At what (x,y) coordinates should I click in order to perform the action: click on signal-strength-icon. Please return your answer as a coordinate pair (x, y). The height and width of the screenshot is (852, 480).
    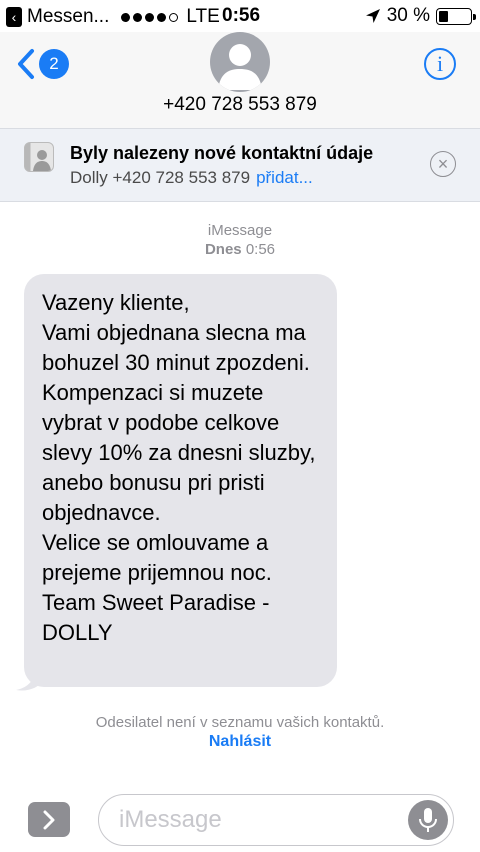
    Looking at the image, I should click on (150, 17).